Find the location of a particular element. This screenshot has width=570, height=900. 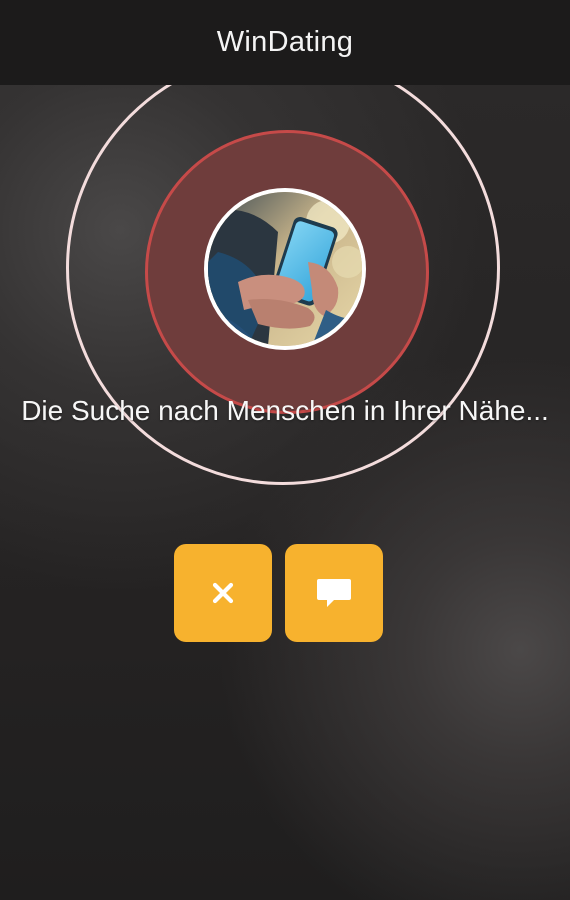

chat-button is located at coordinates (334, 593).